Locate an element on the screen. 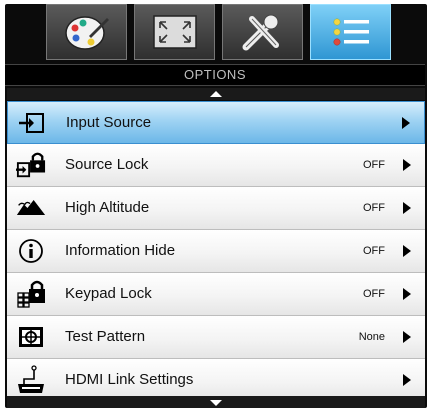  keypad-lock-icon is located at coordinates (31, 294).